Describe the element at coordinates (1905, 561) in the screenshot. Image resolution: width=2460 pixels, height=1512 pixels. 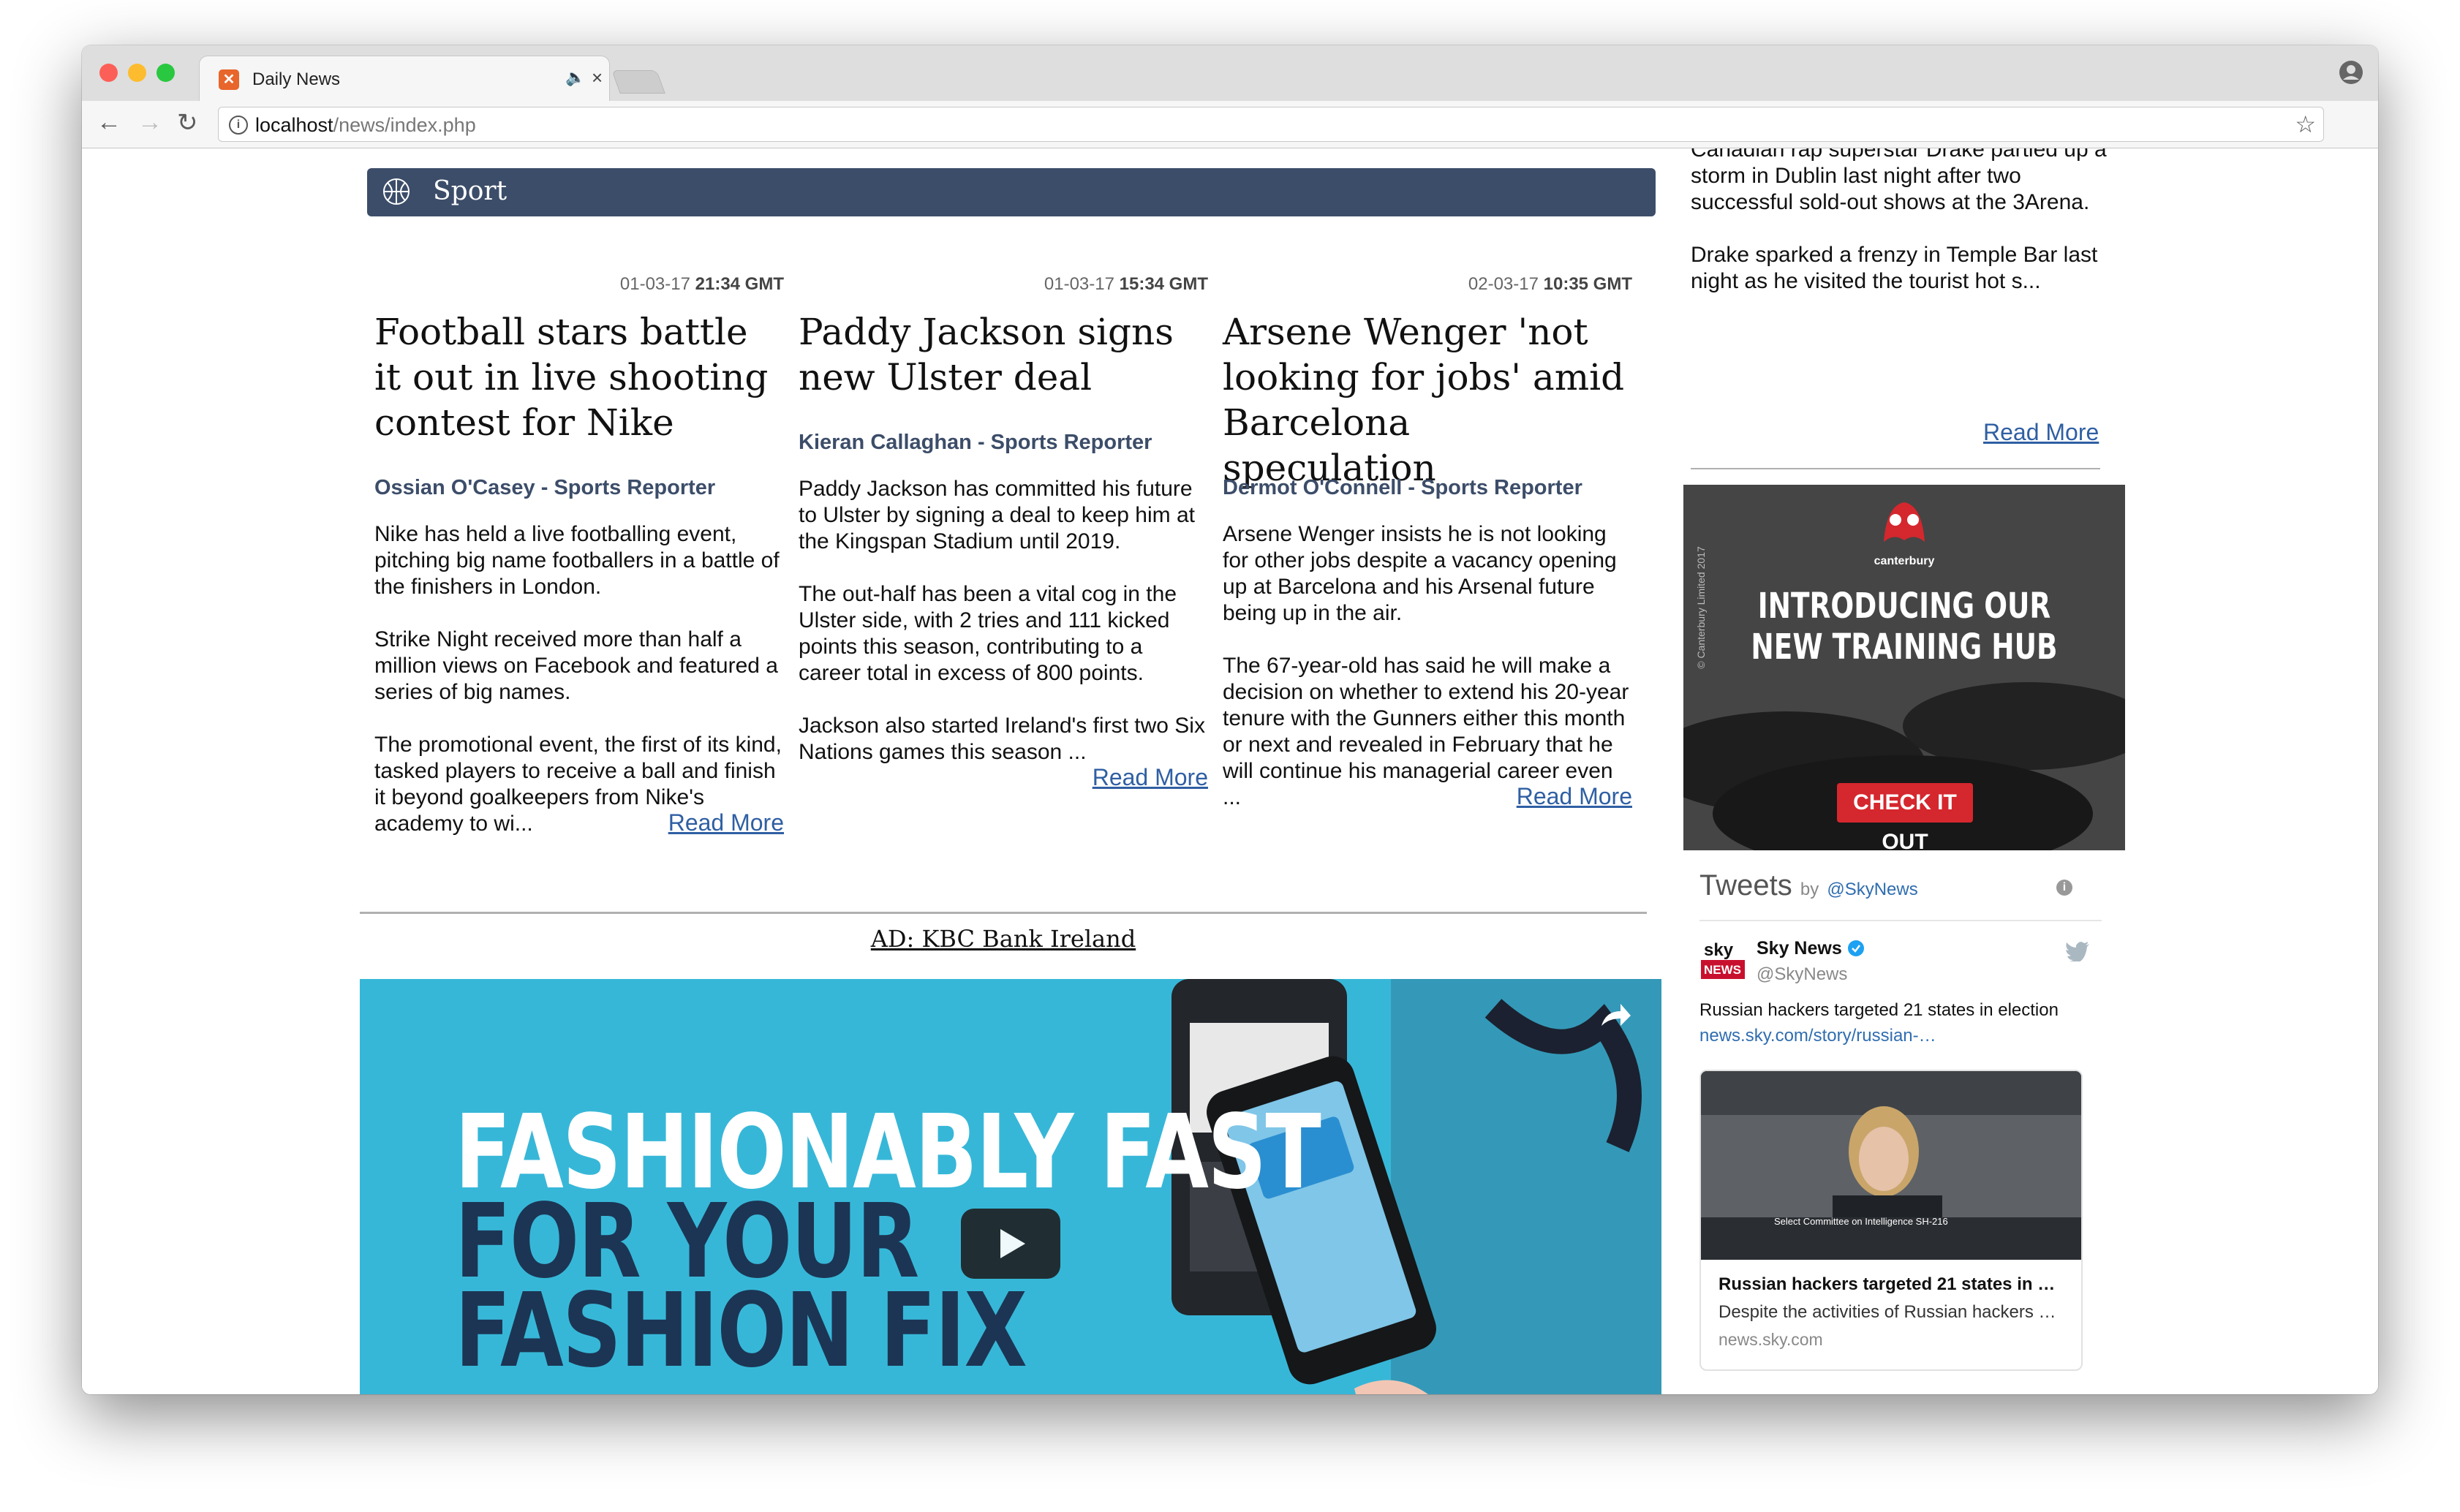
I see `banner-brand: canterbury` at that location.